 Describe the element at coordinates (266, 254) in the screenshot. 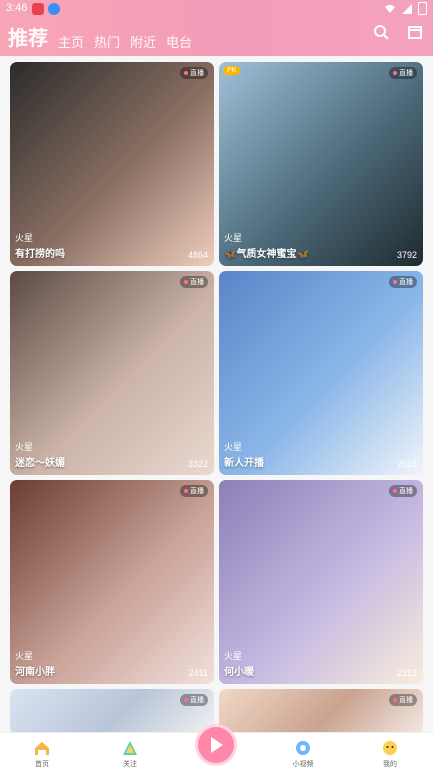

I see `card-title: 🦋气质女神蜜宝🦋` at that location.